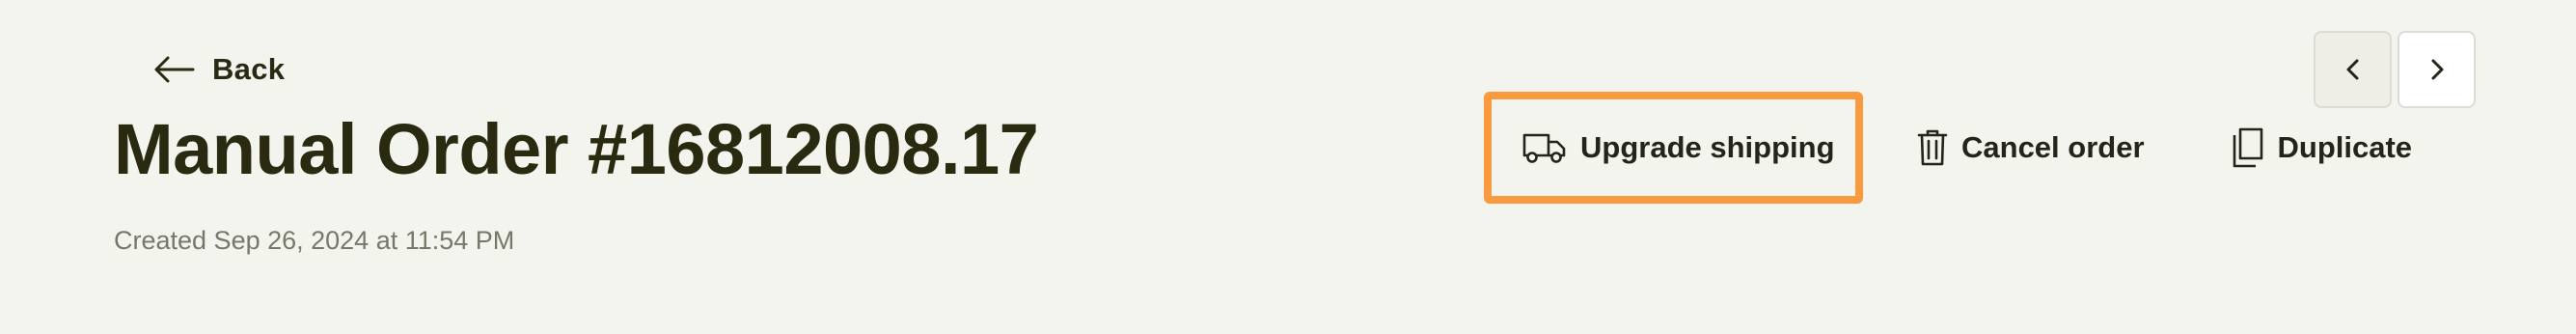 The width and height of the screenshot is (2576, 334). What do you see at coordinates (2053, 147) in the screenshot?
I see `cancel-order-label: Cancel order` at bounding box center [2053, 147].